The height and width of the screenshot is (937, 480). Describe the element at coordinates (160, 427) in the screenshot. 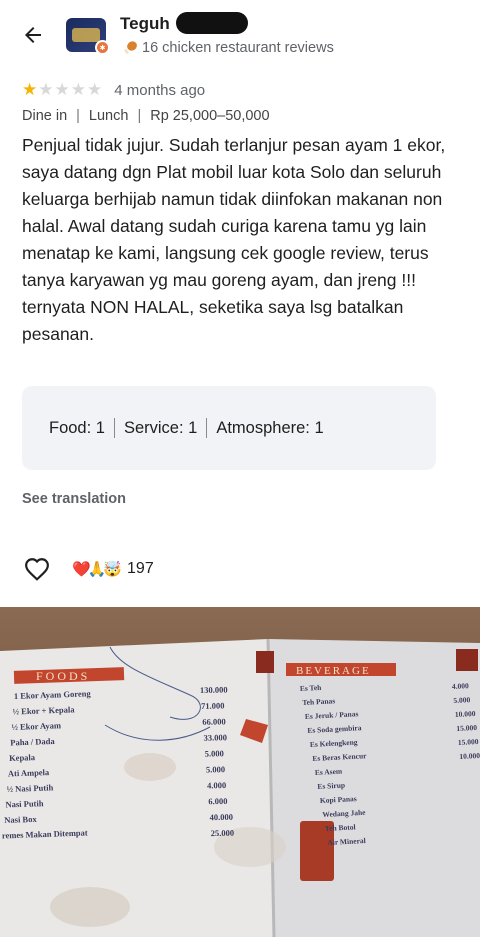

I see `service-rating: Service: 1` at that location.